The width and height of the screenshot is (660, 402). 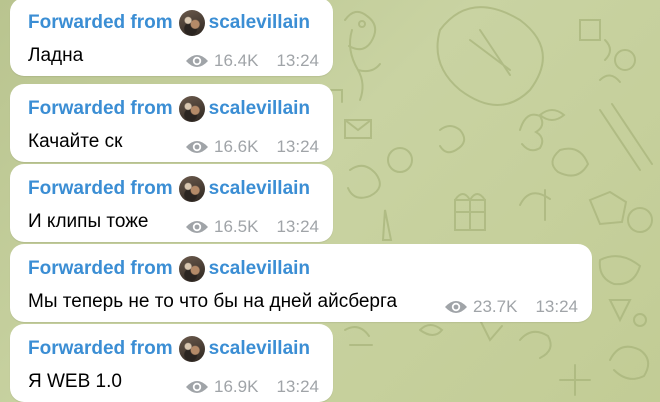 What do you see at coordinates (213, 301) in the screenshot?
I see `message-text: Мы теперь не то что бы на дней айсберга` at bounding box center [213, 301].